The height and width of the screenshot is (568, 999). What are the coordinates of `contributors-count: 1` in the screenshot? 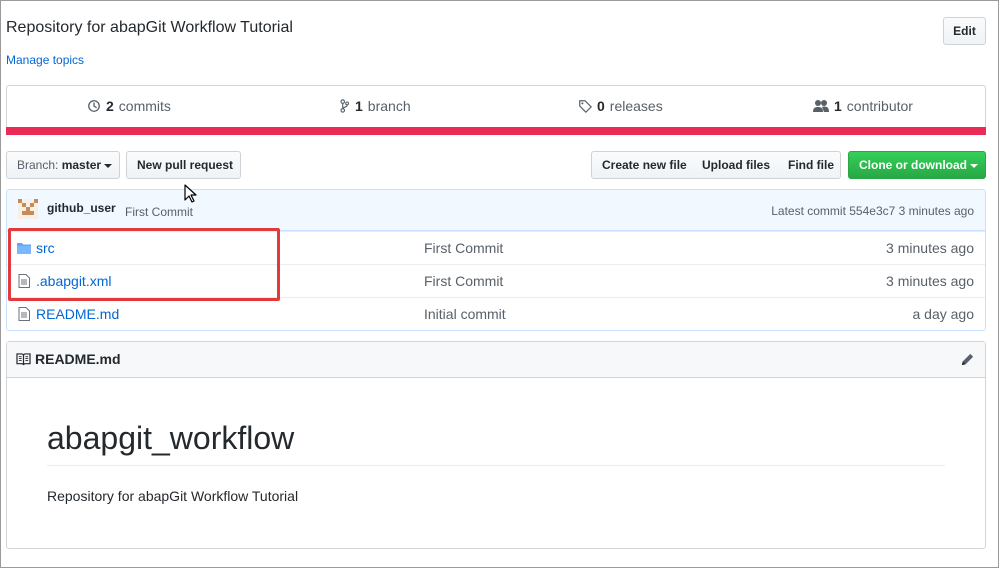 It's located at (838, 106).